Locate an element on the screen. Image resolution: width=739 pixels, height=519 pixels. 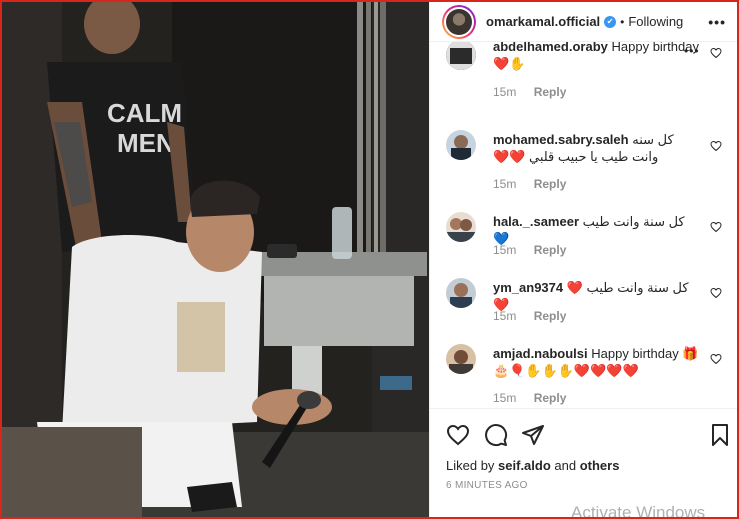
comment-username: abdelhamed.oraby is located at coordinates (550, 48).